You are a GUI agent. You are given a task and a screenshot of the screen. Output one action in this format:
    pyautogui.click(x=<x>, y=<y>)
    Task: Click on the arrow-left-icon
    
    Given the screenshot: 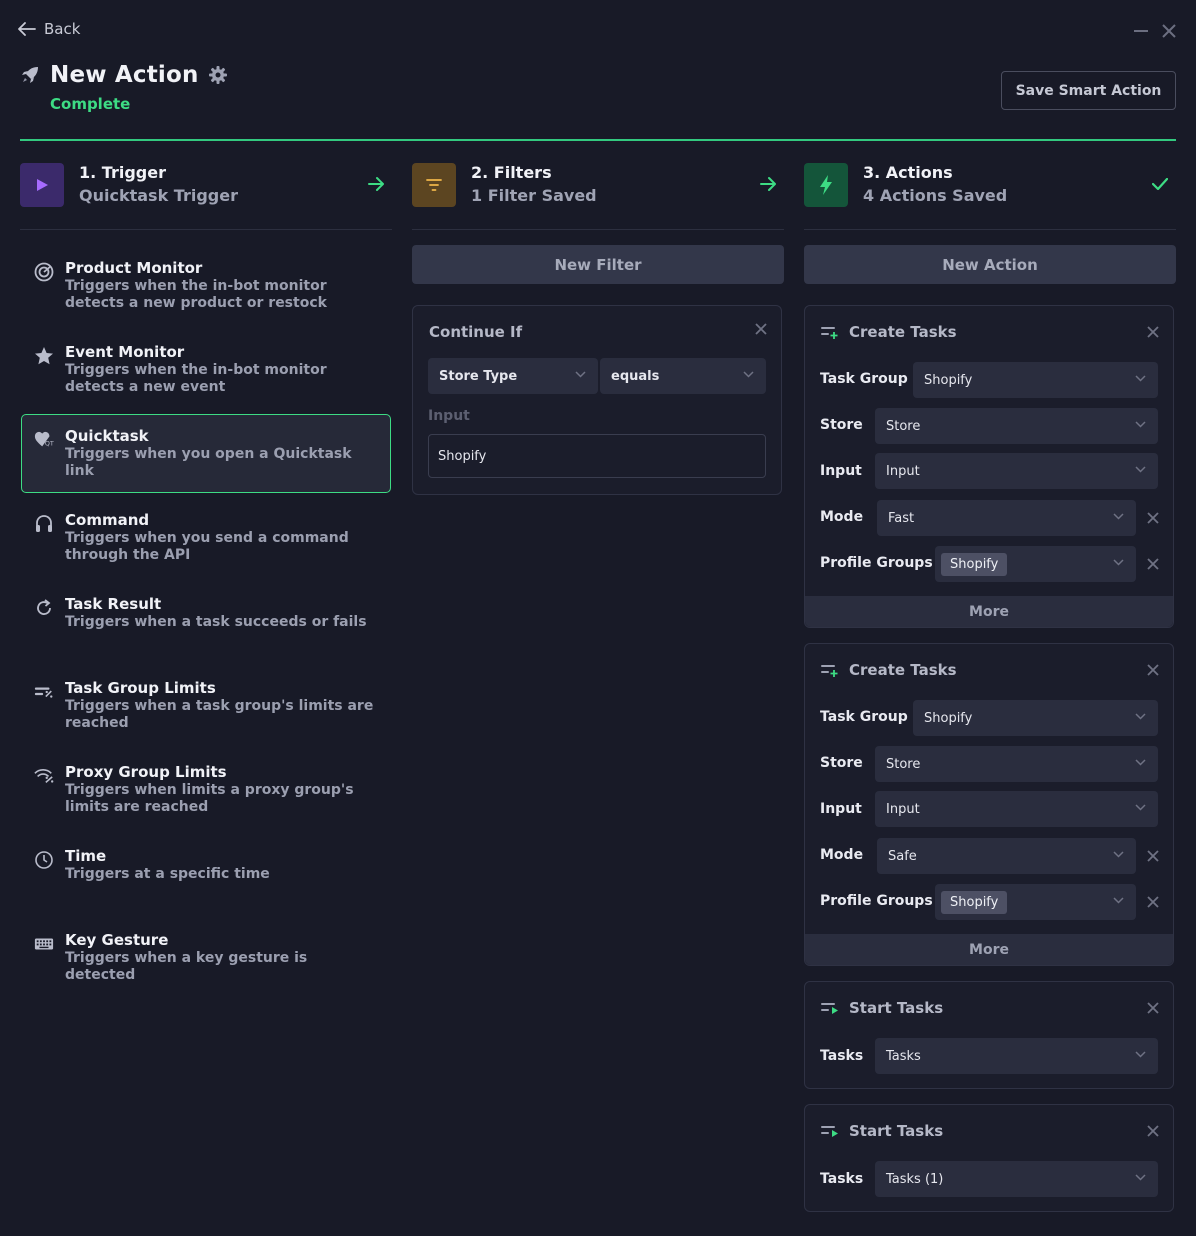 What is the action you would take?
    pyautogui.click(x=27, y=29)
    